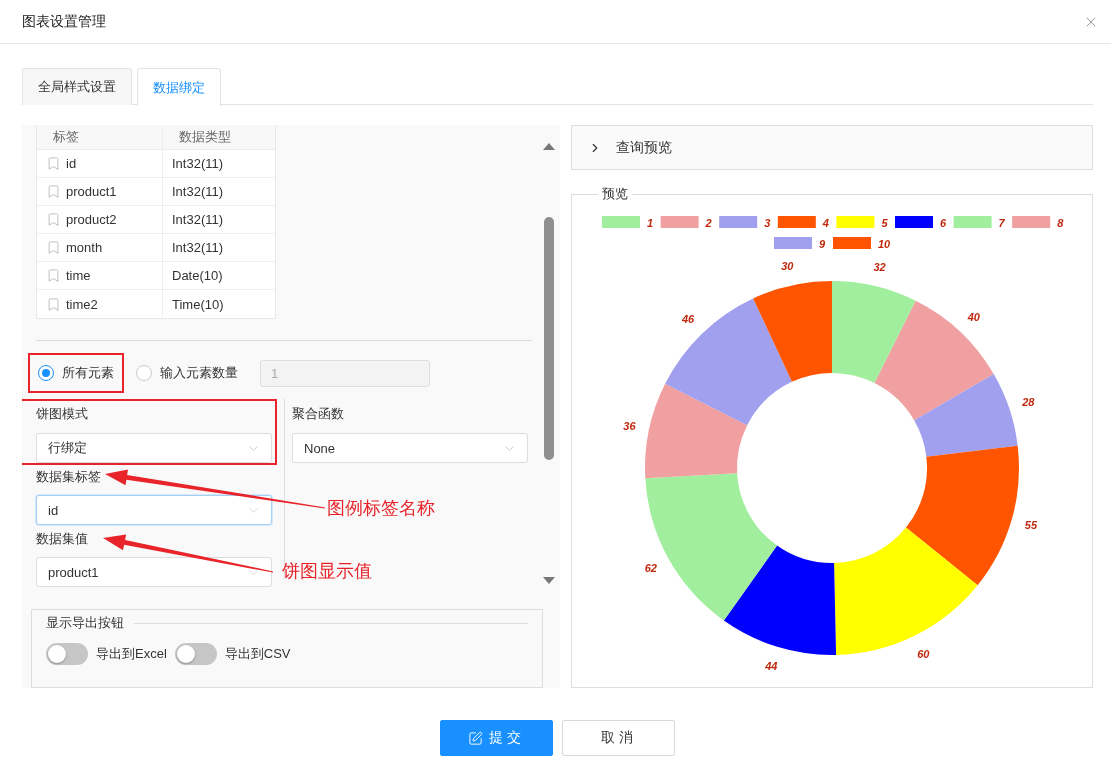  I want to click on data-label: 60, so click(923, 653).